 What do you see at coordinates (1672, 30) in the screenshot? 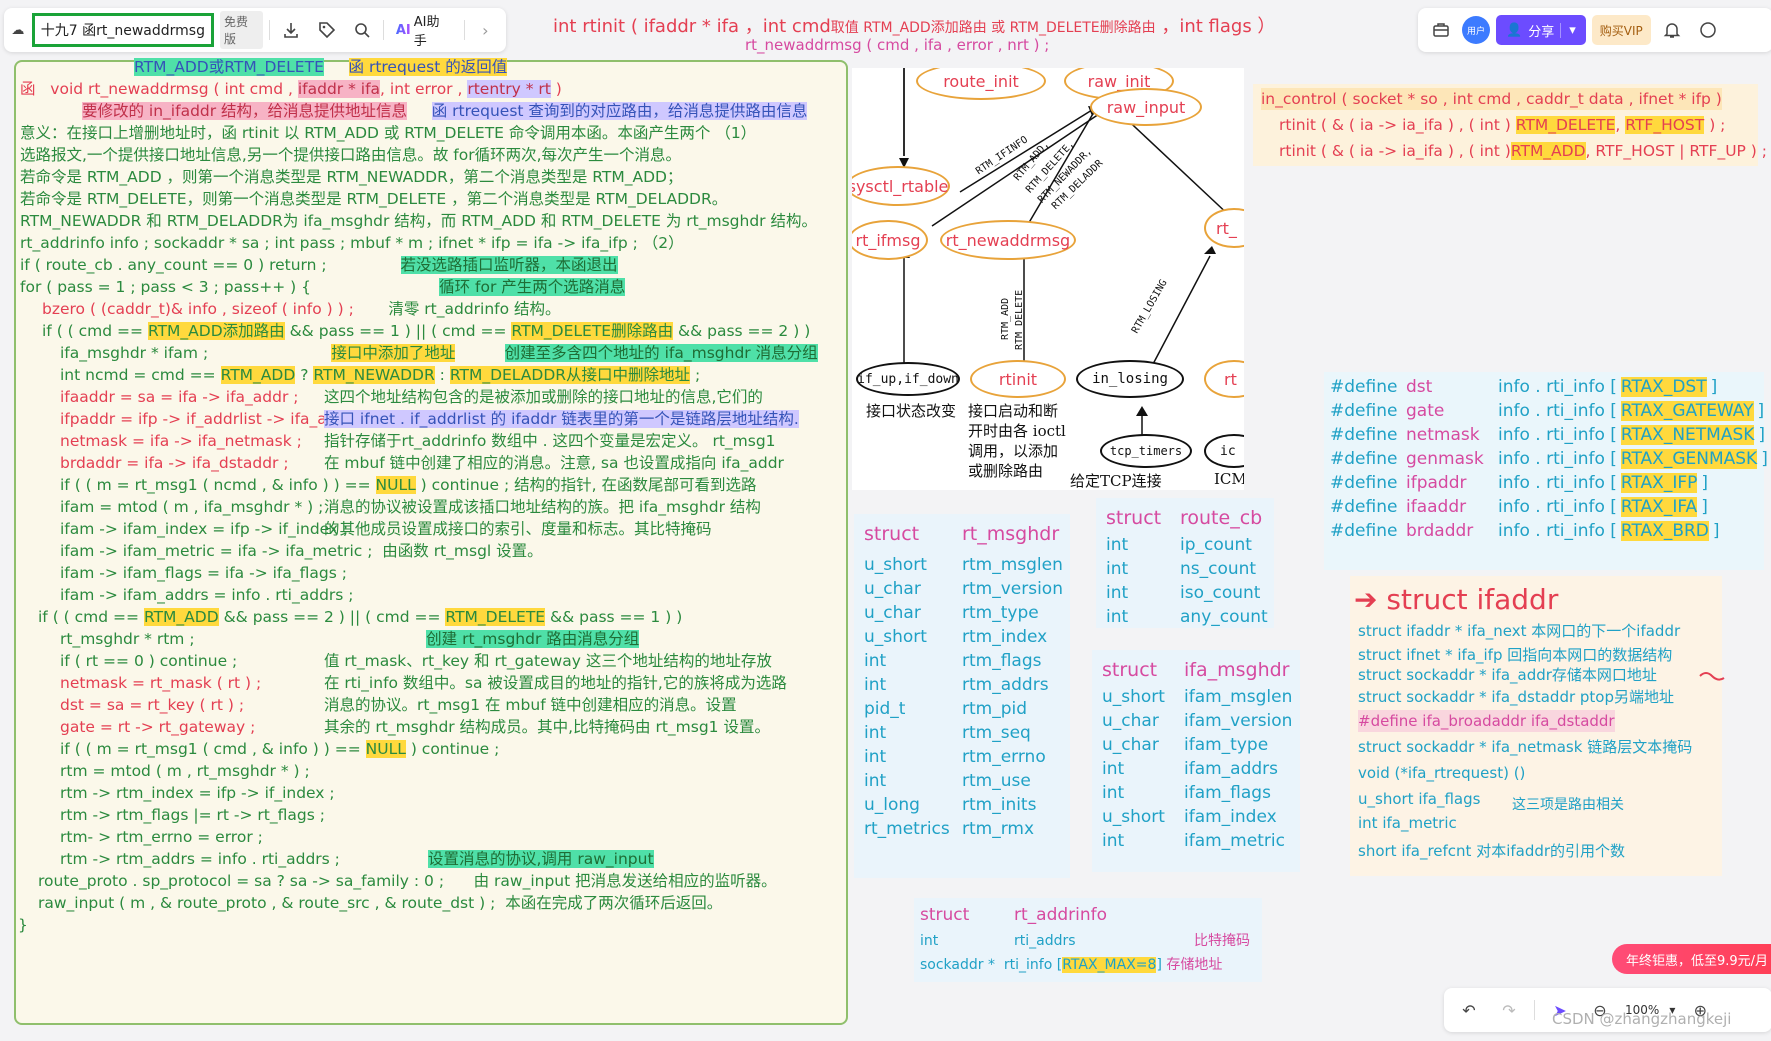
I see `bell-icon` at bounding box center [1672, 30].